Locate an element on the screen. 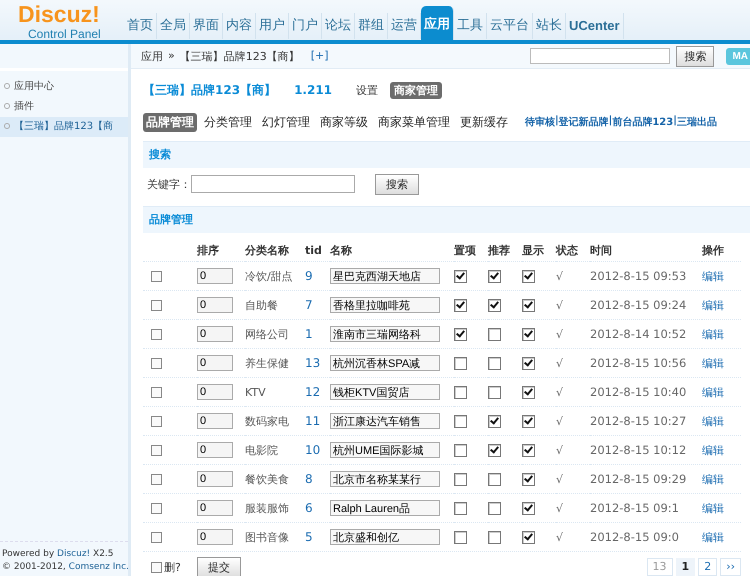 The height and width of the screenshot is (576, 750). name-field: 钱柜KTV国贸店 is located at coordinates (385, 392).